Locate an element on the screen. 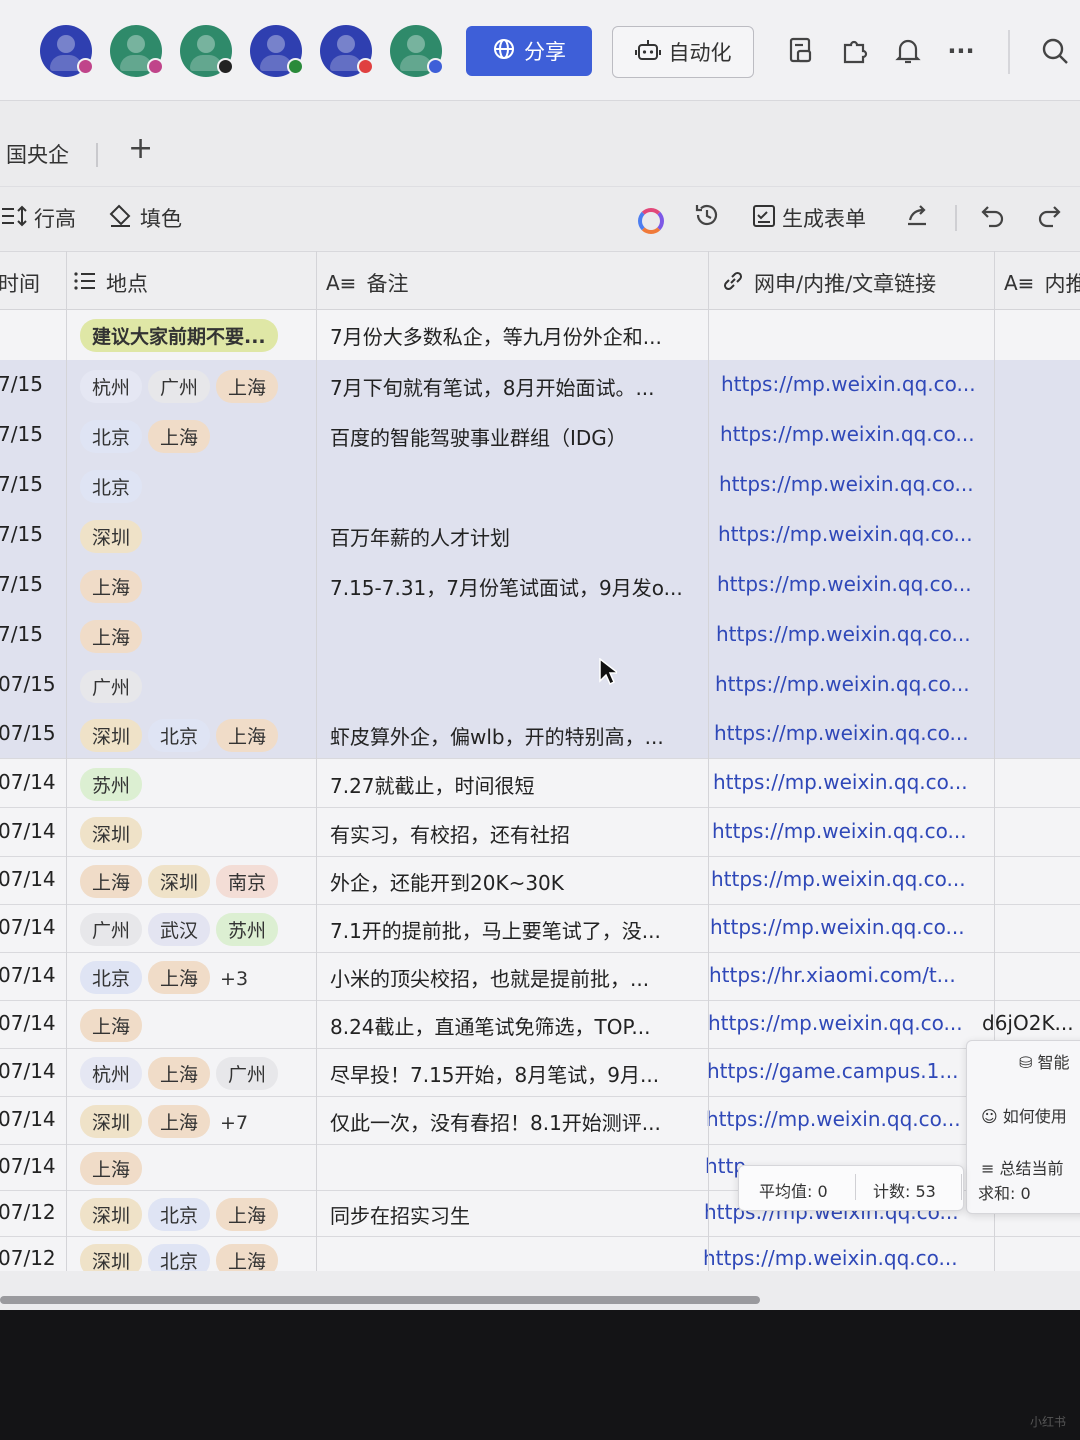 The width and height of the screenshot is (1080, 1440). note-cell: 同步在招实习生 is located at coordinates (515, 1214).